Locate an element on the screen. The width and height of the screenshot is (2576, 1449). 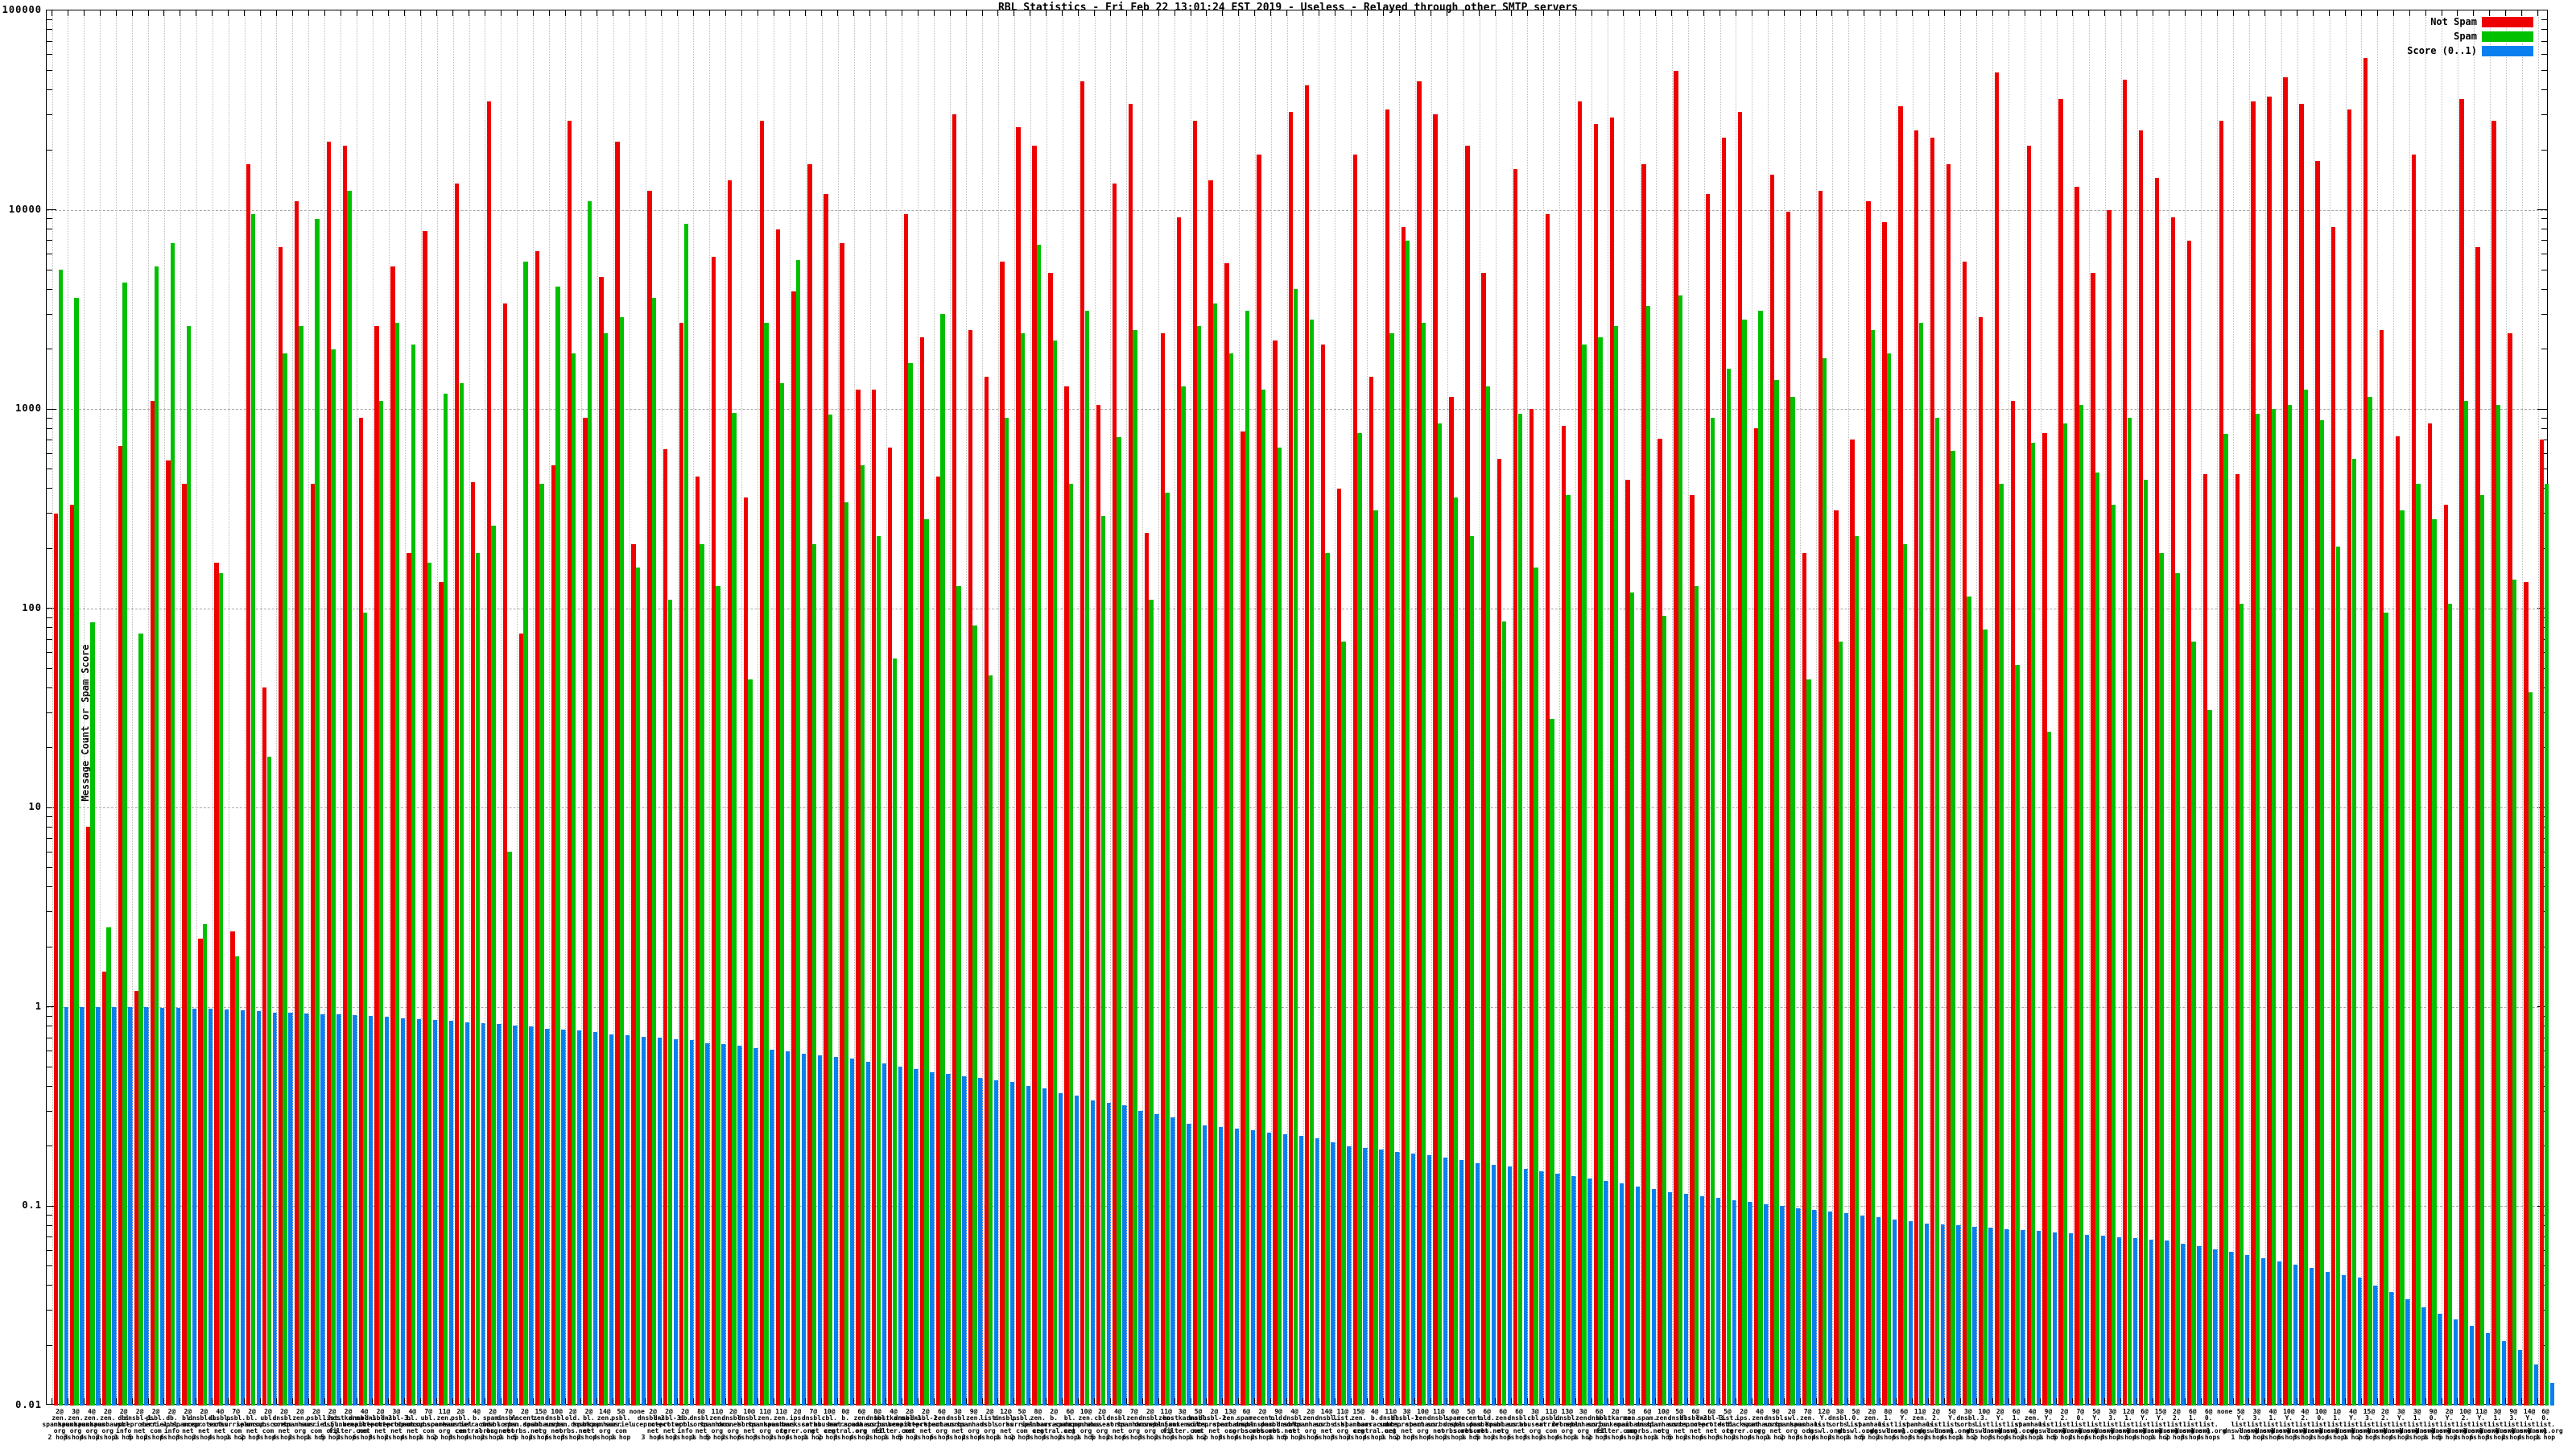
y-tick-label: 1 is located at coordinates (38, 1006).